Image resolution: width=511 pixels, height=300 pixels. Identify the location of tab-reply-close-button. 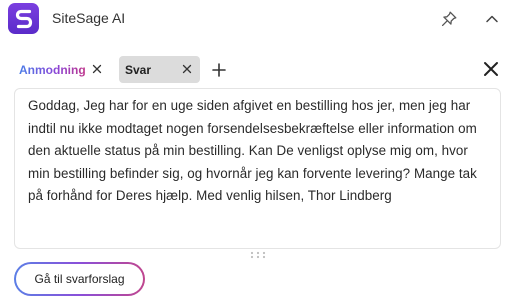
(187, 69).